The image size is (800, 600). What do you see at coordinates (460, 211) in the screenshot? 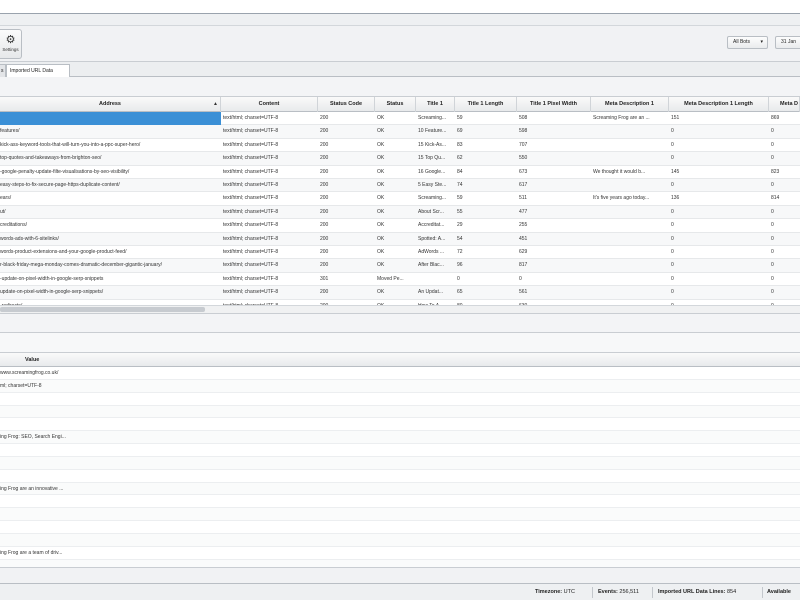
I see `cell-tlen: 55` at bounding box center [460, 211].